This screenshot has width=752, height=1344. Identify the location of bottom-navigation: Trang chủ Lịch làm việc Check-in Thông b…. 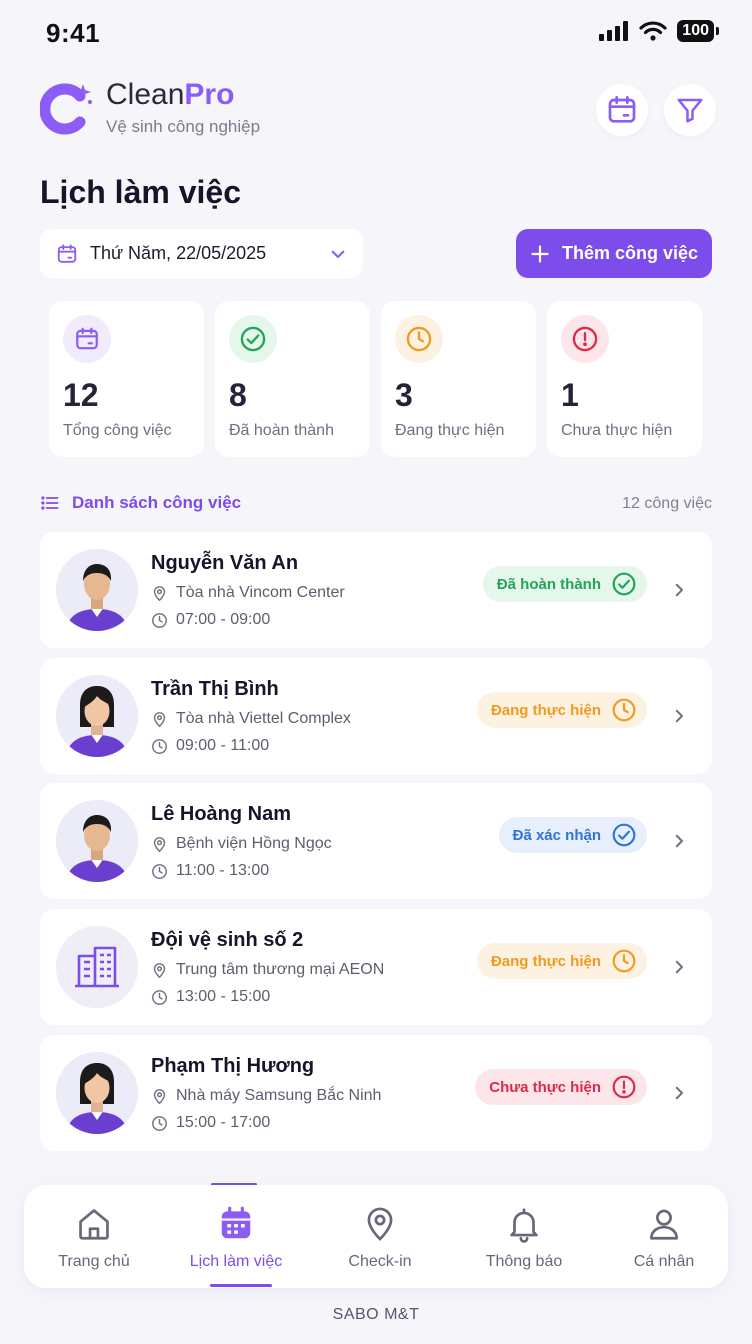
(376, 1236).